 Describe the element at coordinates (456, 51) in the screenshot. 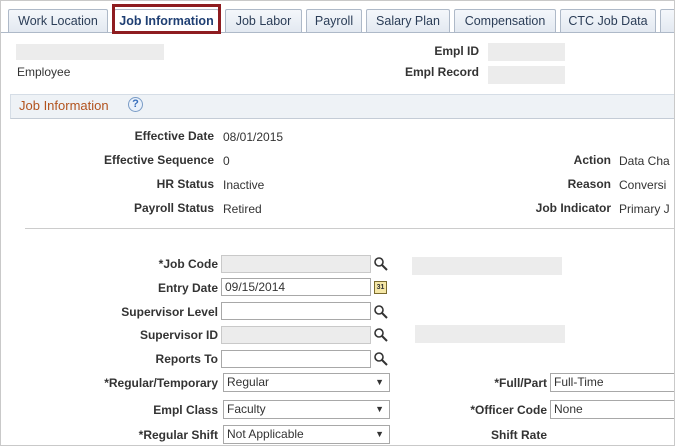

I see `empl-id-label: Empl ID` at that location.